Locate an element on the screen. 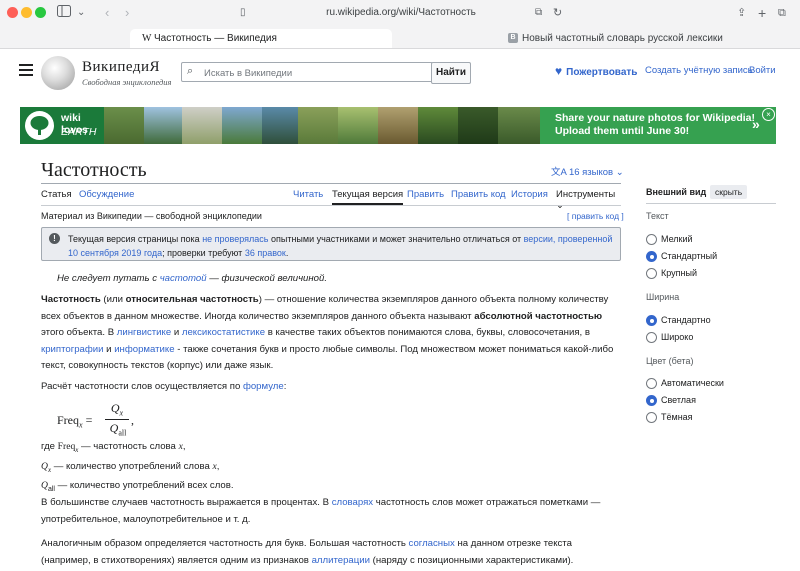  link-lexicostatistics: лексикостатистике is located at coordinates (223, 332).